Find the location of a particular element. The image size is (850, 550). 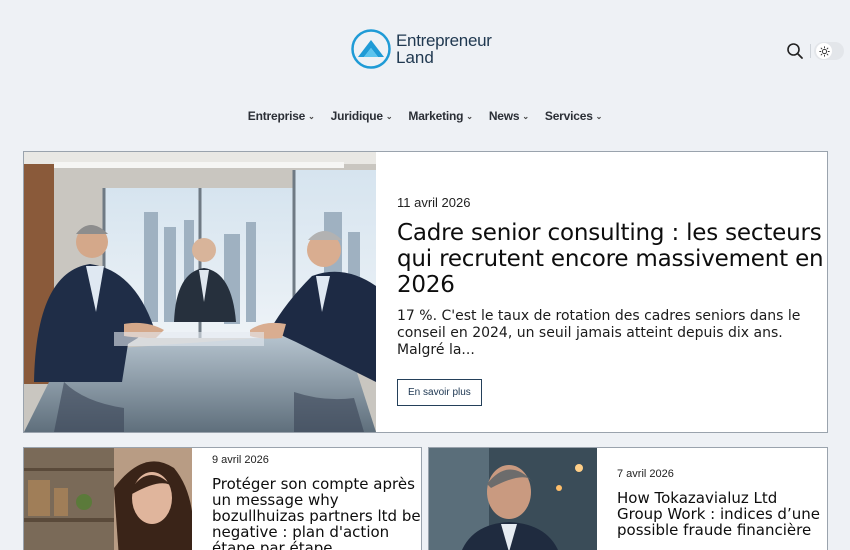

site-logo: Entrepreneur Land is located at coordinates (421, 49).